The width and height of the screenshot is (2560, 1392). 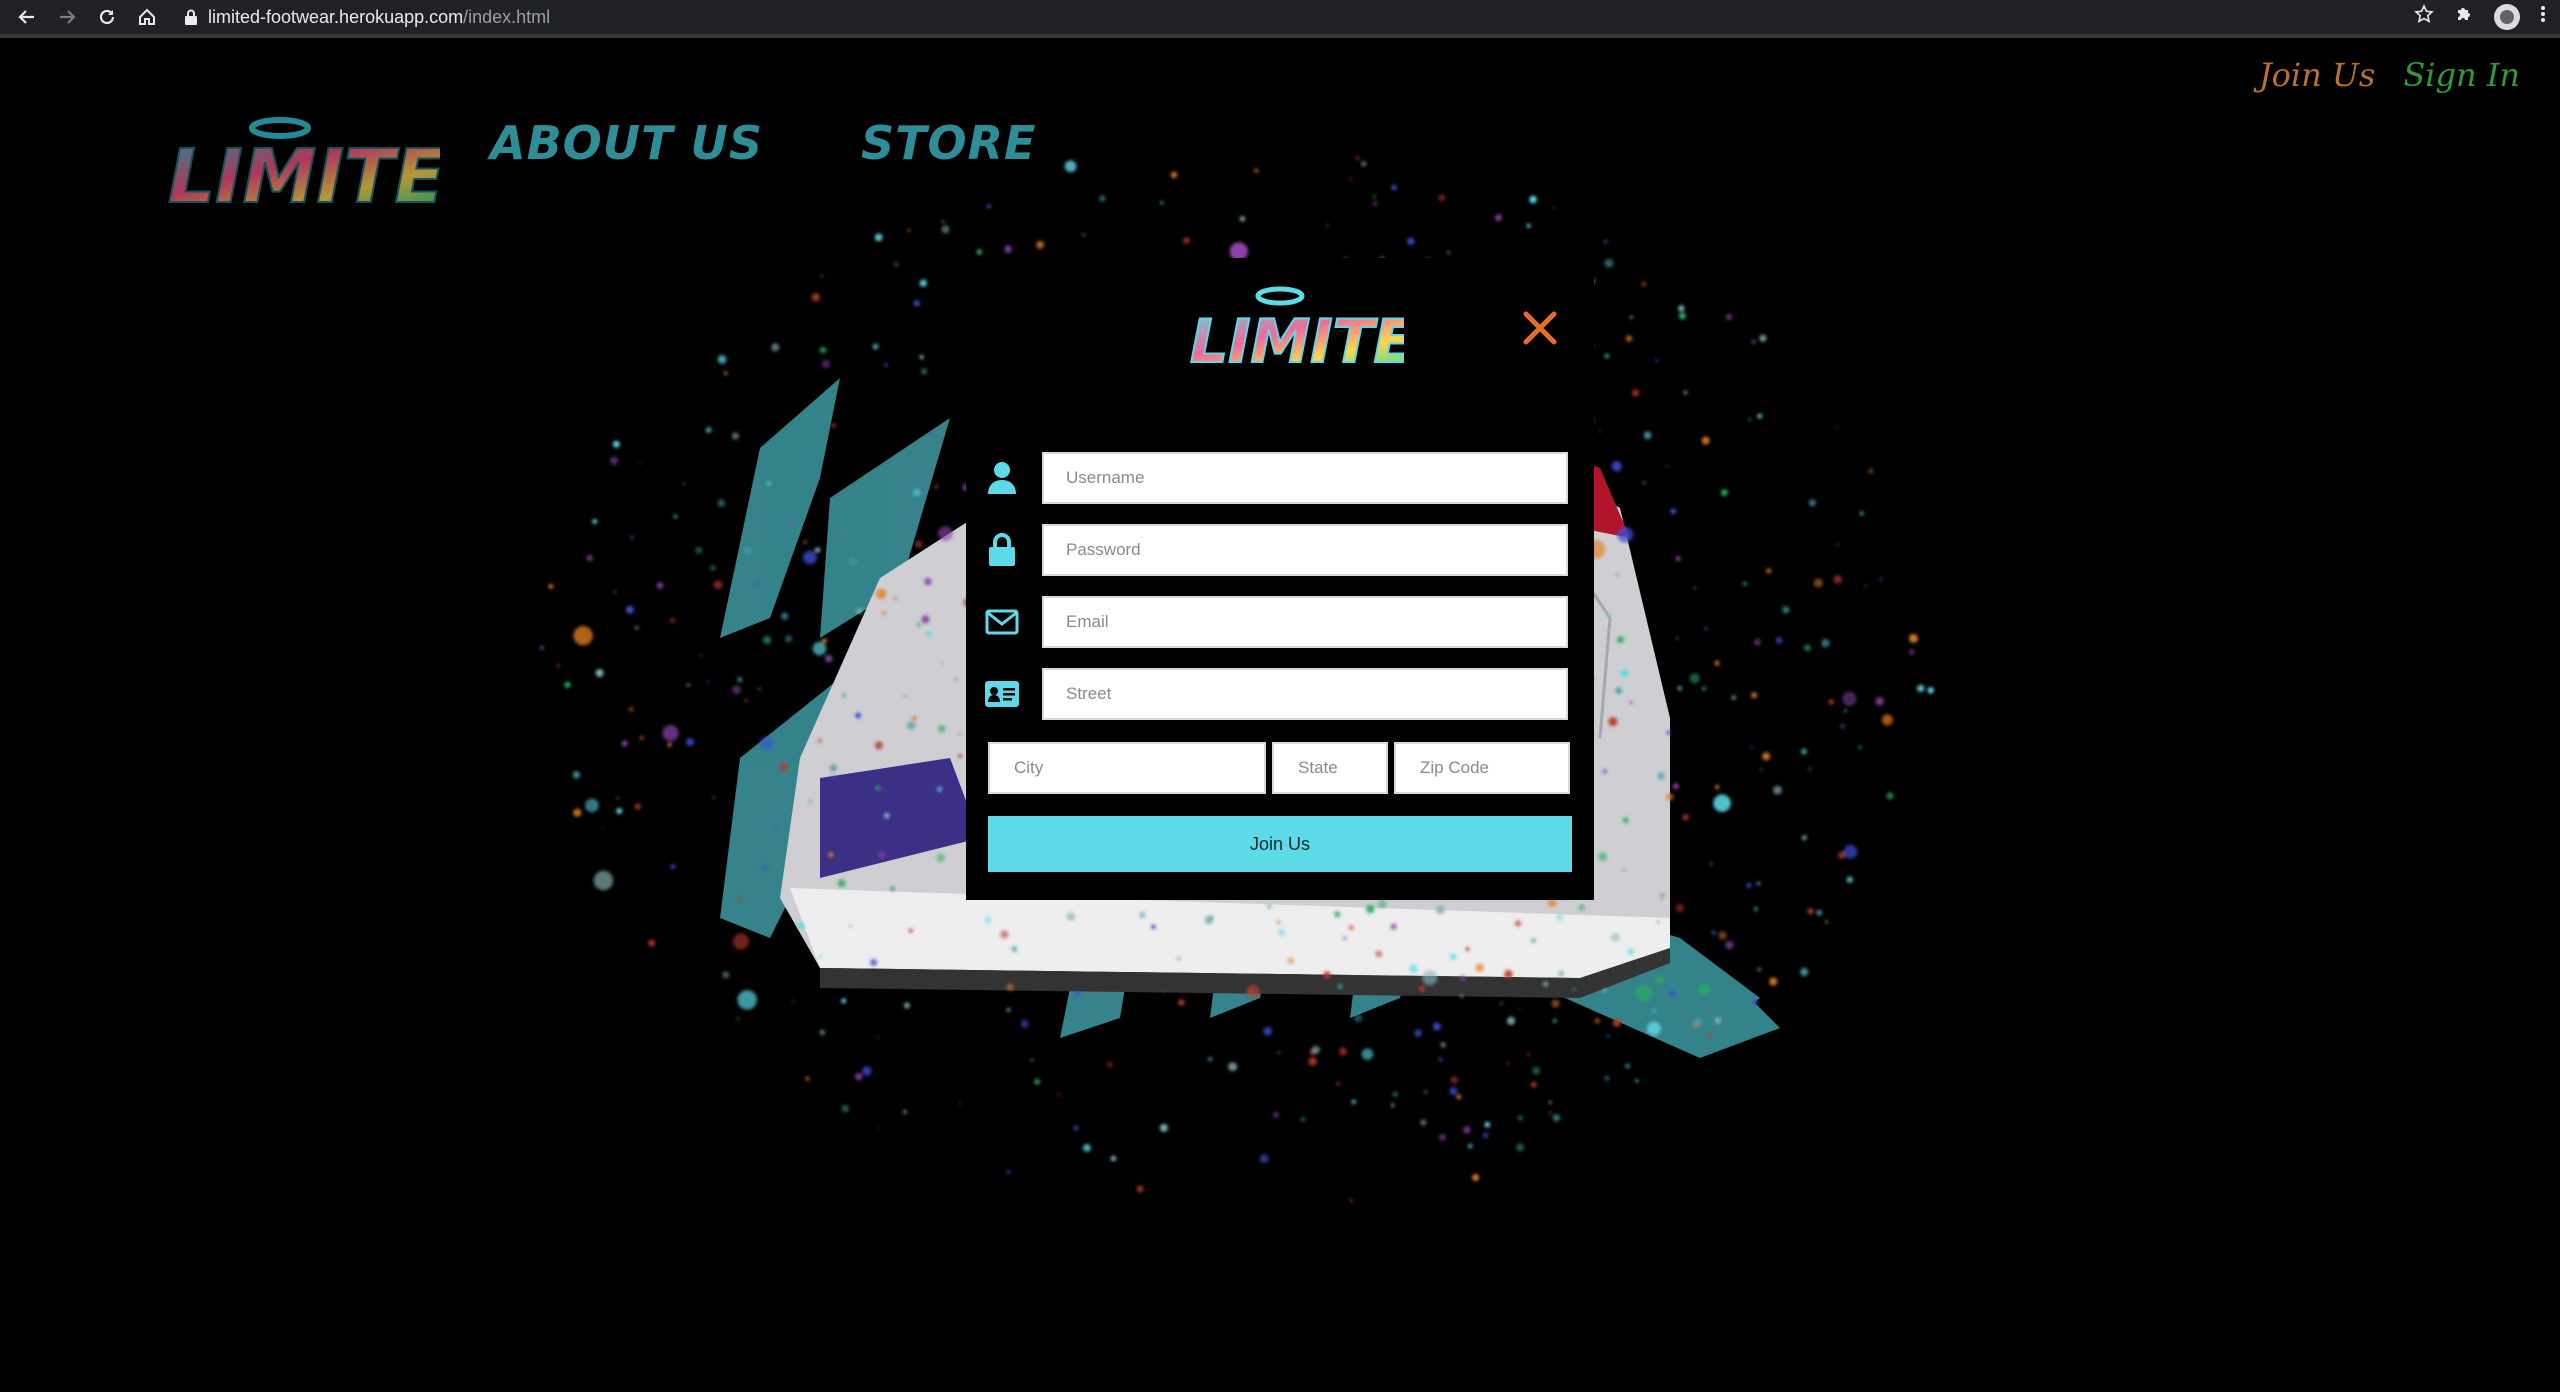 I want to click on star-icon, so click(x=2424, y=17).